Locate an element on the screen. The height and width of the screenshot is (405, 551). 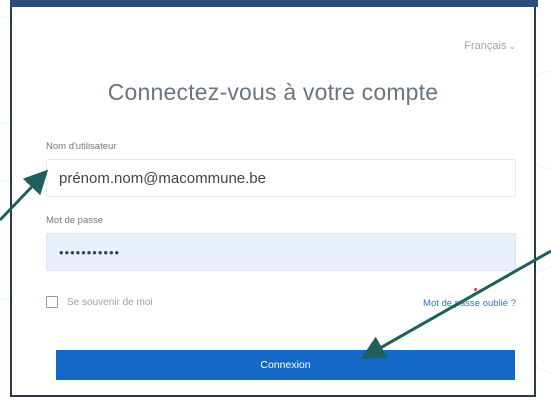
remember-me: Se souvenir de moi is located at coordinates (99, 302).